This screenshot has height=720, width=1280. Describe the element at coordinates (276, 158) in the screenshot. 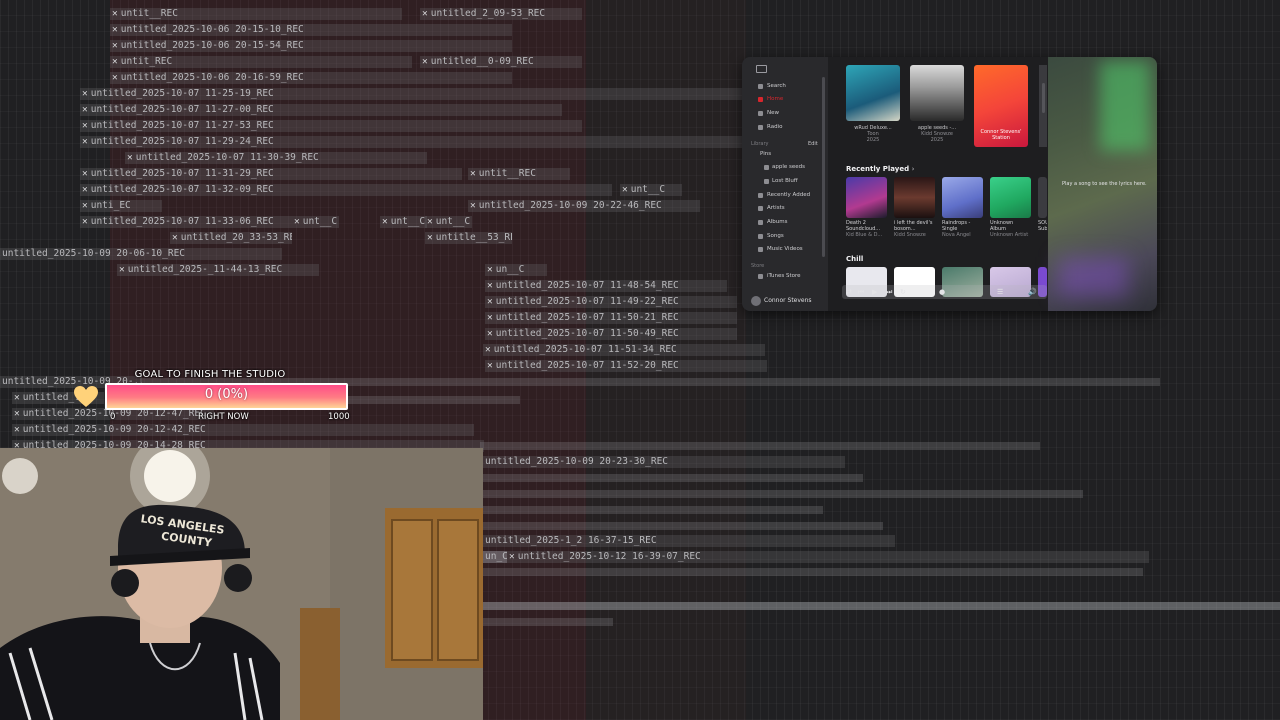

I see `audio-clip: ✕ untitled_2025-10-07 11-30-39_REC` at that location.